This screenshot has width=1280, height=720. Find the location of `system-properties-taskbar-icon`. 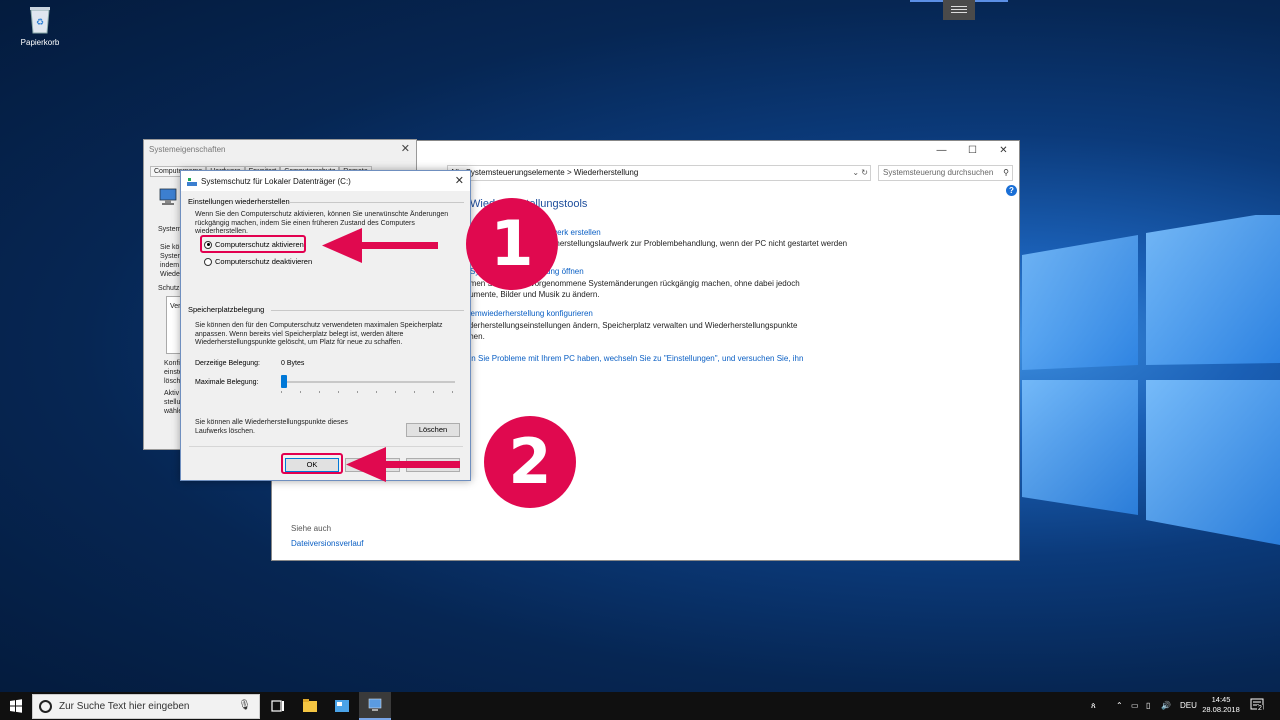

system-properties-taskbar-icon is located at coordinates (375, 704).